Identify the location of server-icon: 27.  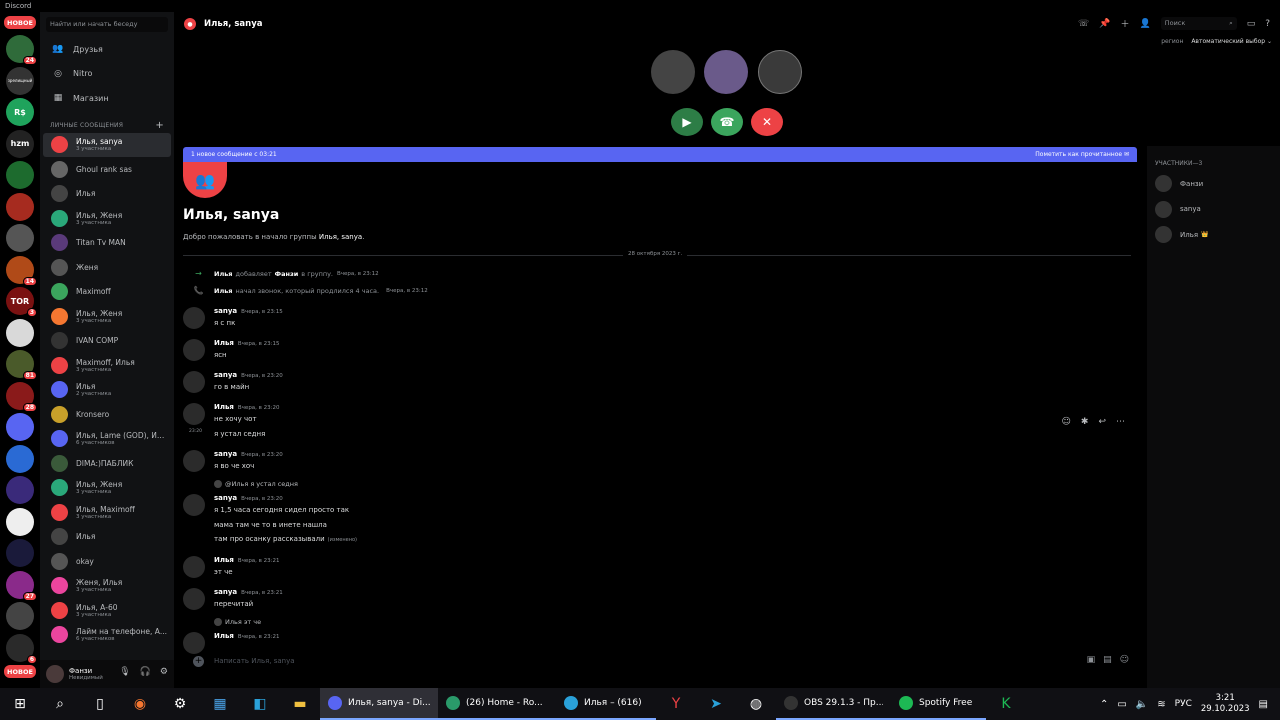
(21, 585).